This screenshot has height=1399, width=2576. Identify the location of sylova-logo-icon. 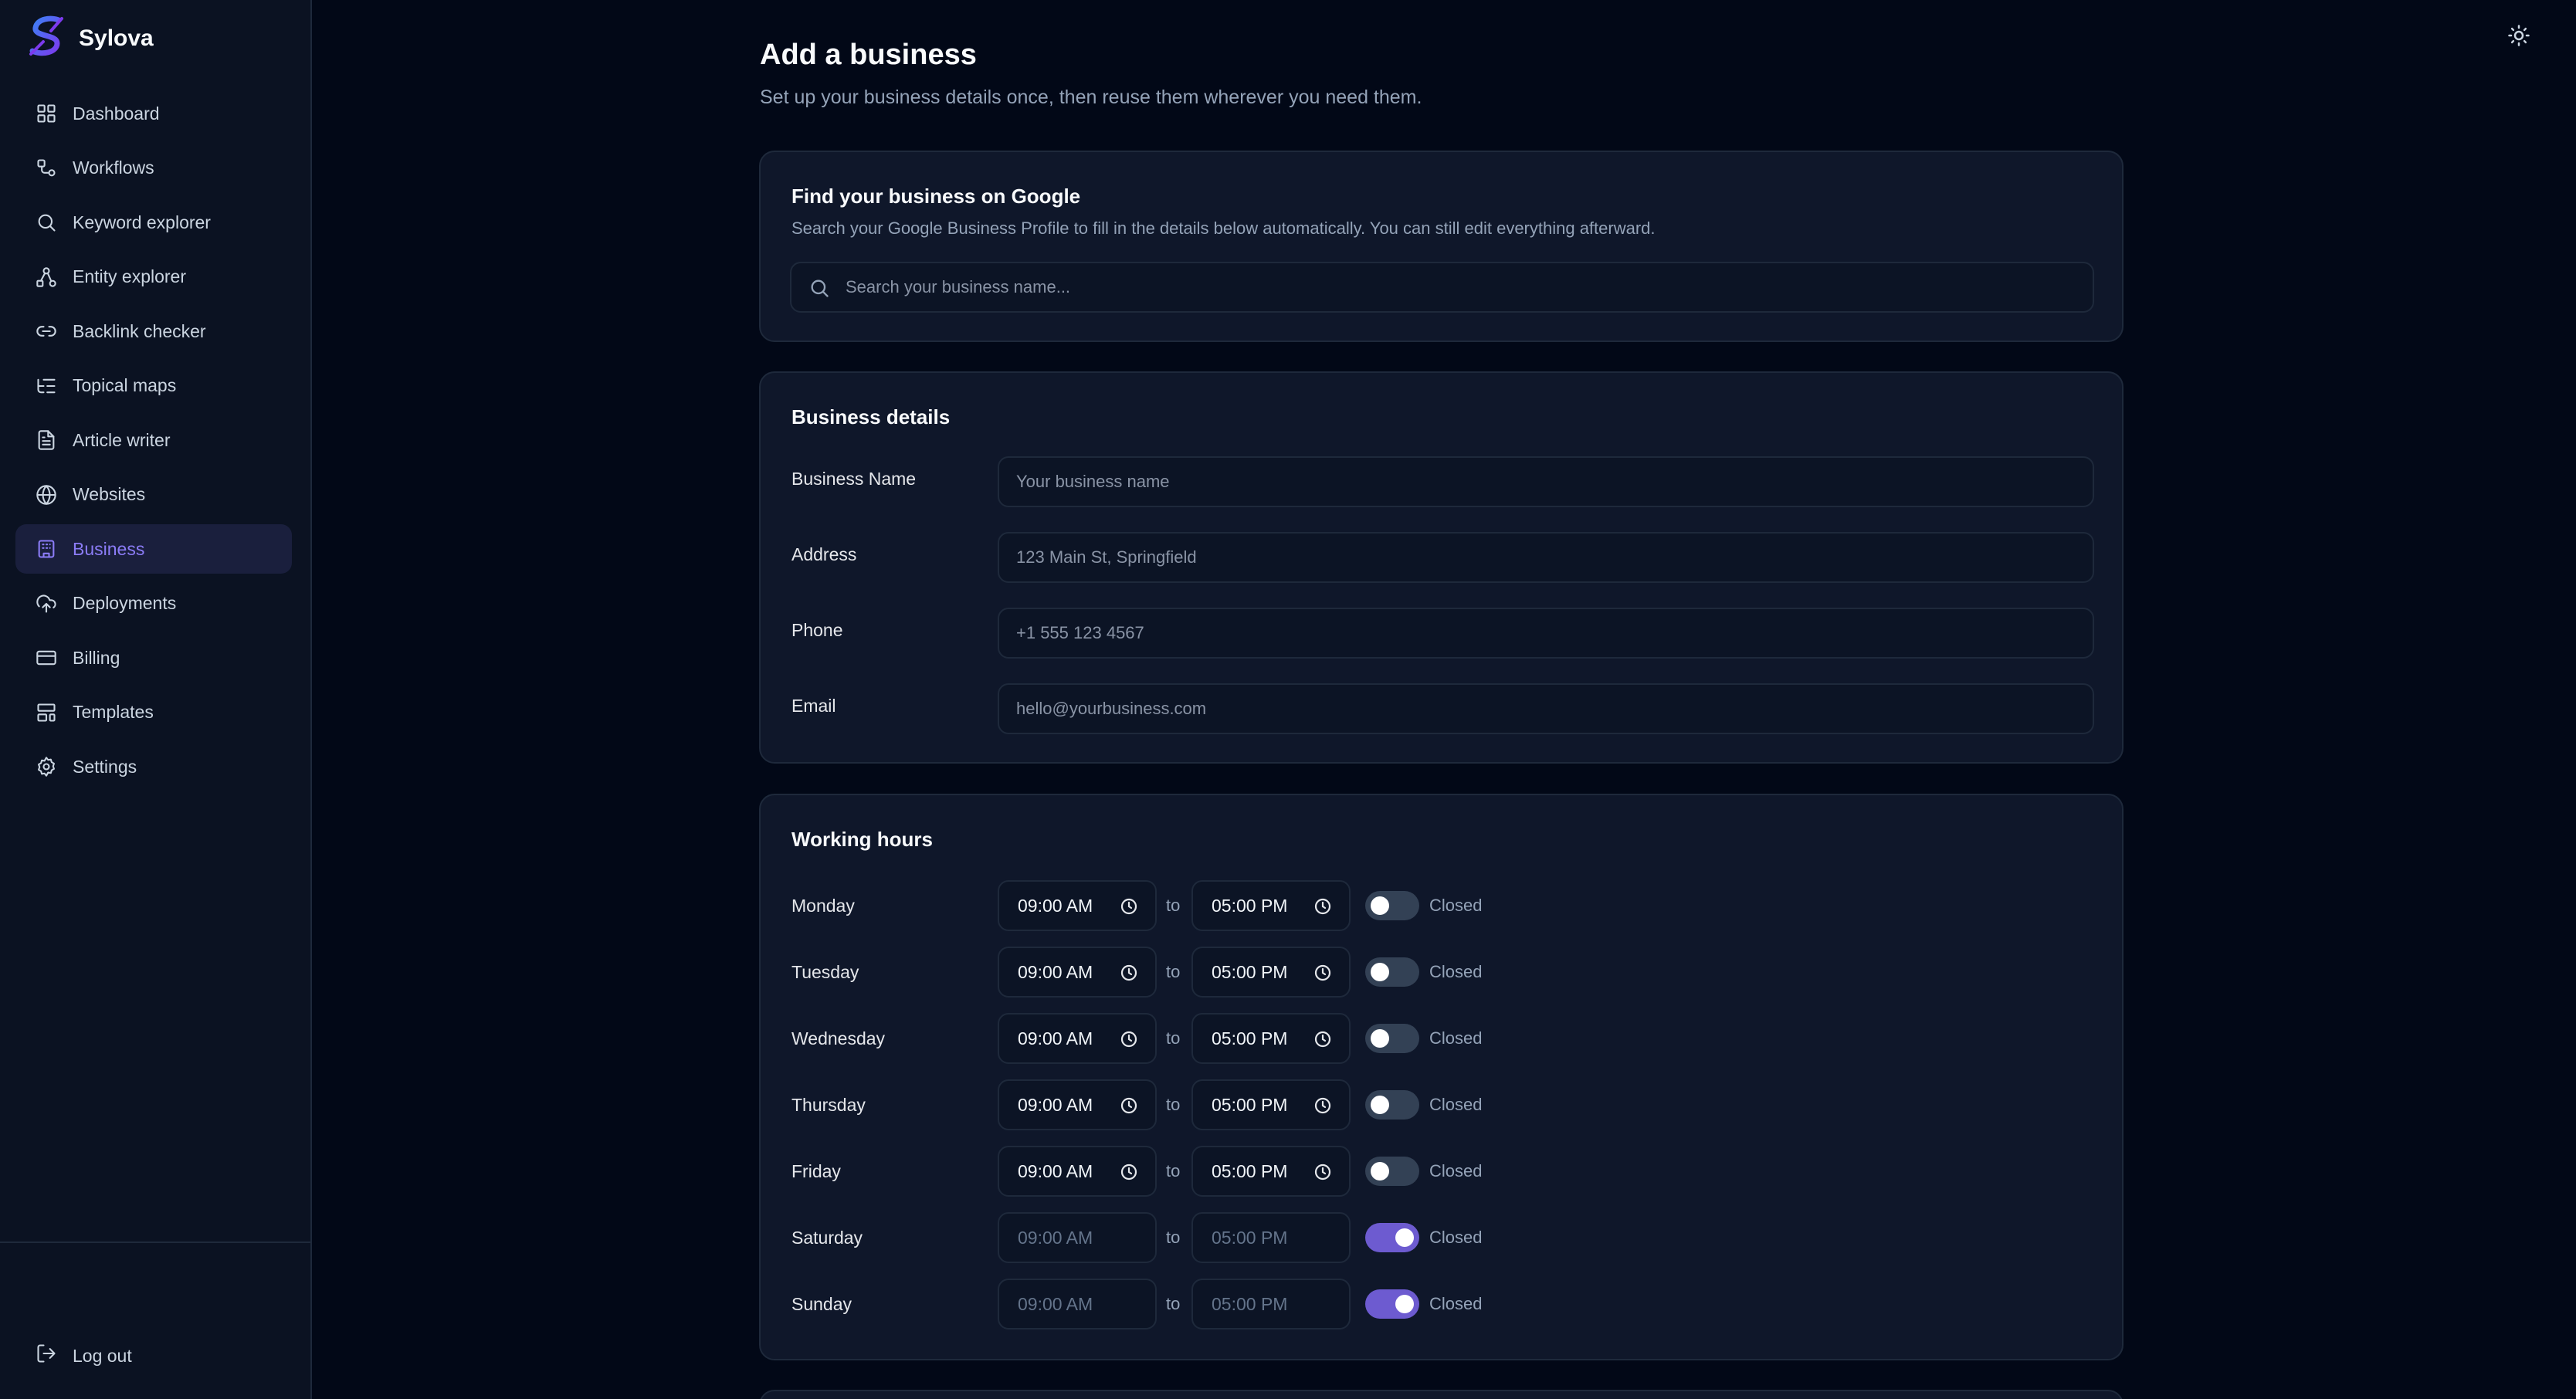
(47, 39).